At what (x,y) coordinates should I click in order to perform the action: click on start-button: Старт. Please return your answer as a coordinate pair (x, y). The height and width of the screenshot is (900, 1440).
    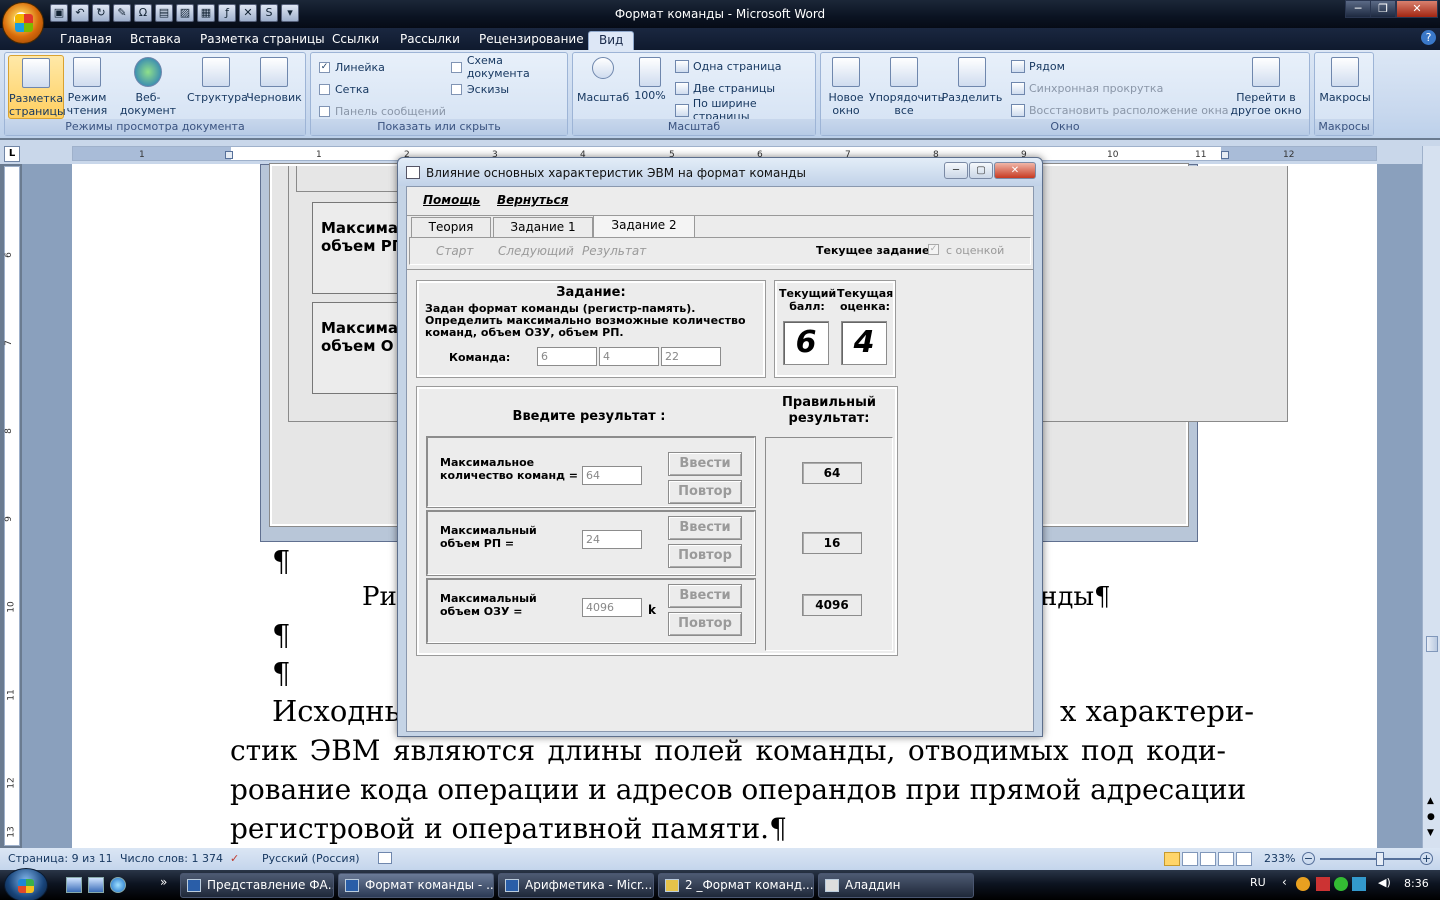
    Looking at the image, I should click on (454, 251).